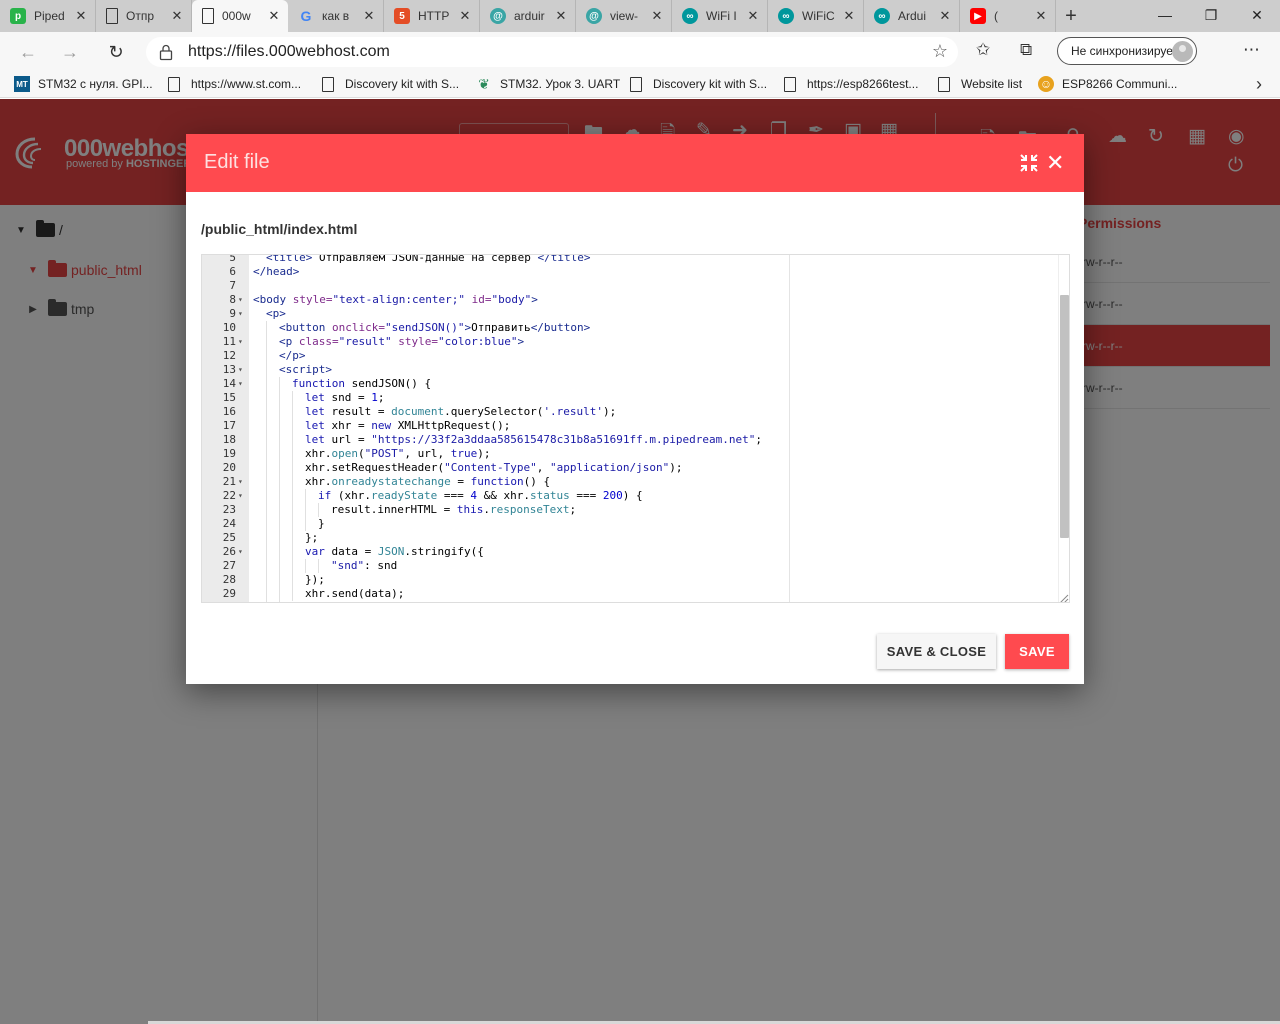 This screenshot has height=1024, width=1280. Describe the element at coordinates (1055, 163) in the screenshot. I see `close-icon: ✕` at that location.